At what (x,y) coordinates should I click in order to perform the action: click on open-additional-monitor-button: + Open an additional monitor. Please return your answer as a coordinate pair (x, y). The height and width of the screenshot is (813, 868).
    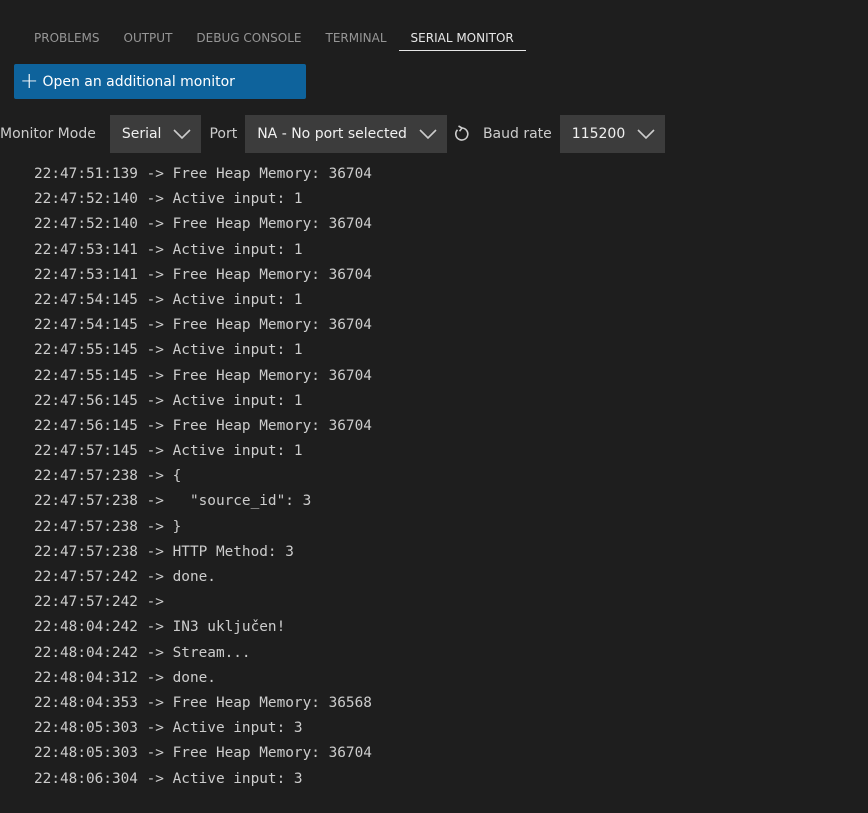
    Looking at the image, I should click on (160, 81).